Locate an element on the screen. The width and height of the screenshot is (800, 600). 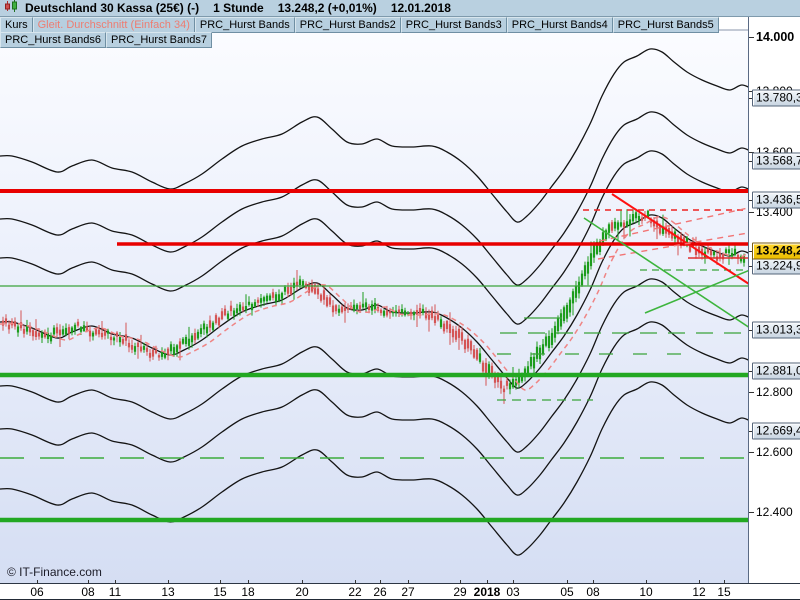
band-value-label: 13.013,3 is located at coordinates (776, 330).